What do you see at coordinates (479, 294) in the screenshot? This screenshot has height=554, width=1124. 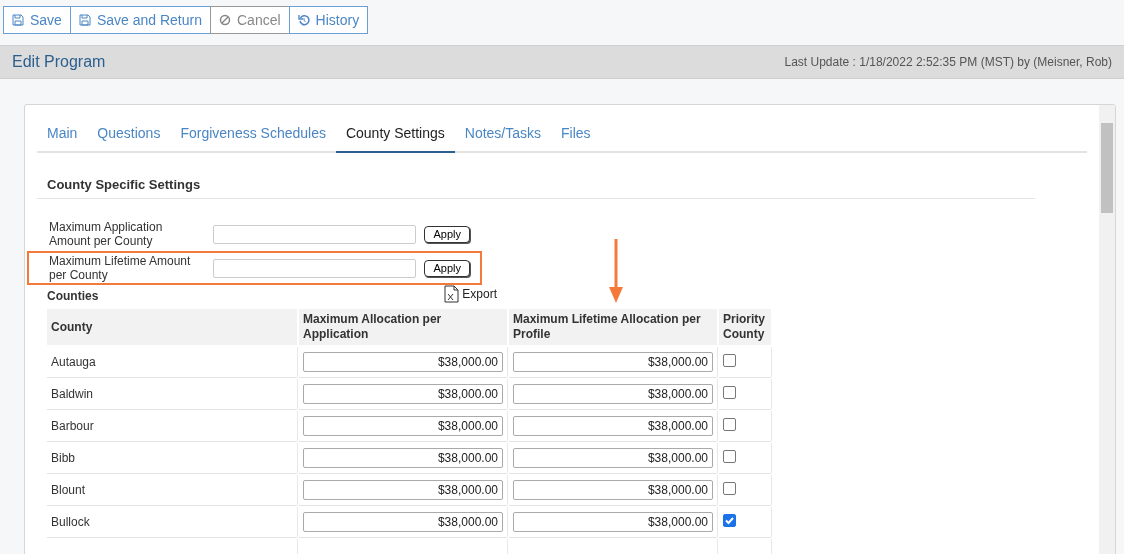 I see `export-link: Export` at bounding box center [479, 294].